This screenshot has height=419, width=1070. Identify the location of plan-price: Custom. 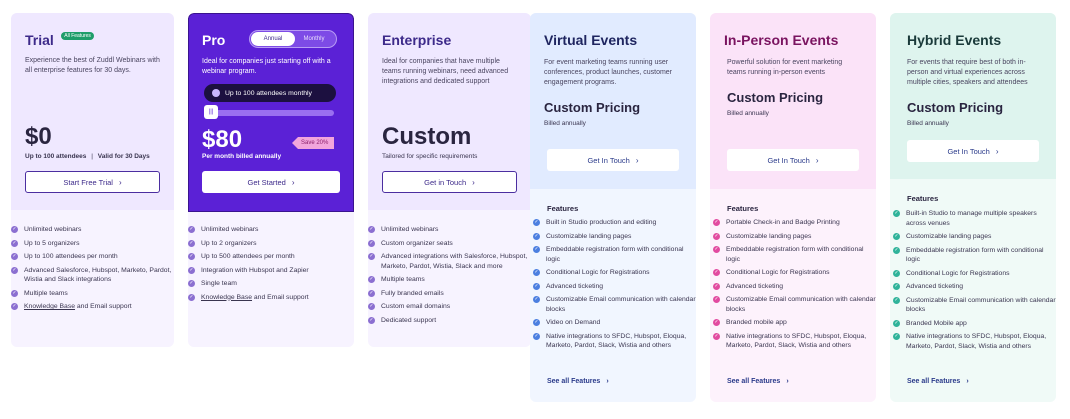
(427, 136).